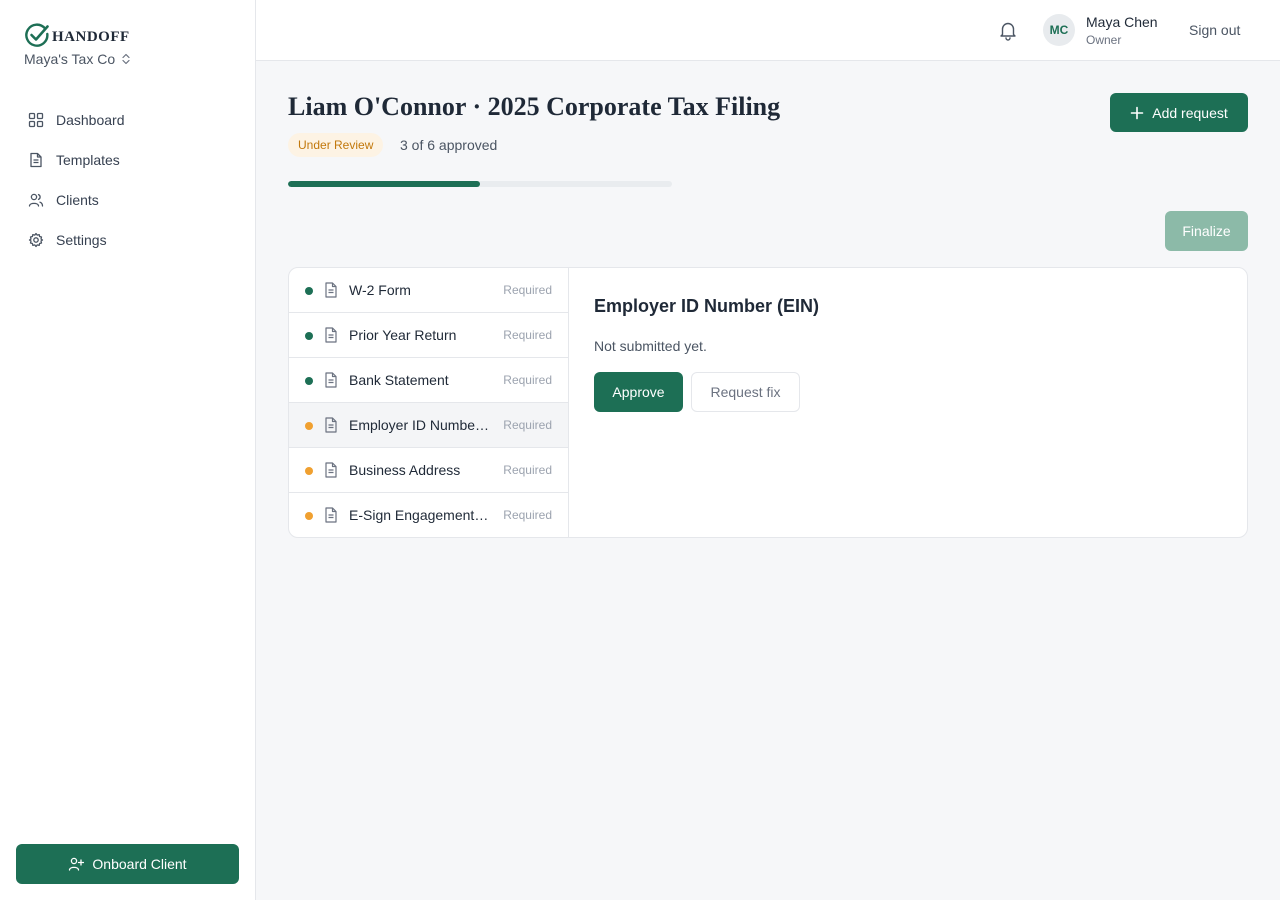  Describe the element at coordinates (420, 425) in the screenshot. I see `request-name: Employer ID Number (EIN)` at that location.